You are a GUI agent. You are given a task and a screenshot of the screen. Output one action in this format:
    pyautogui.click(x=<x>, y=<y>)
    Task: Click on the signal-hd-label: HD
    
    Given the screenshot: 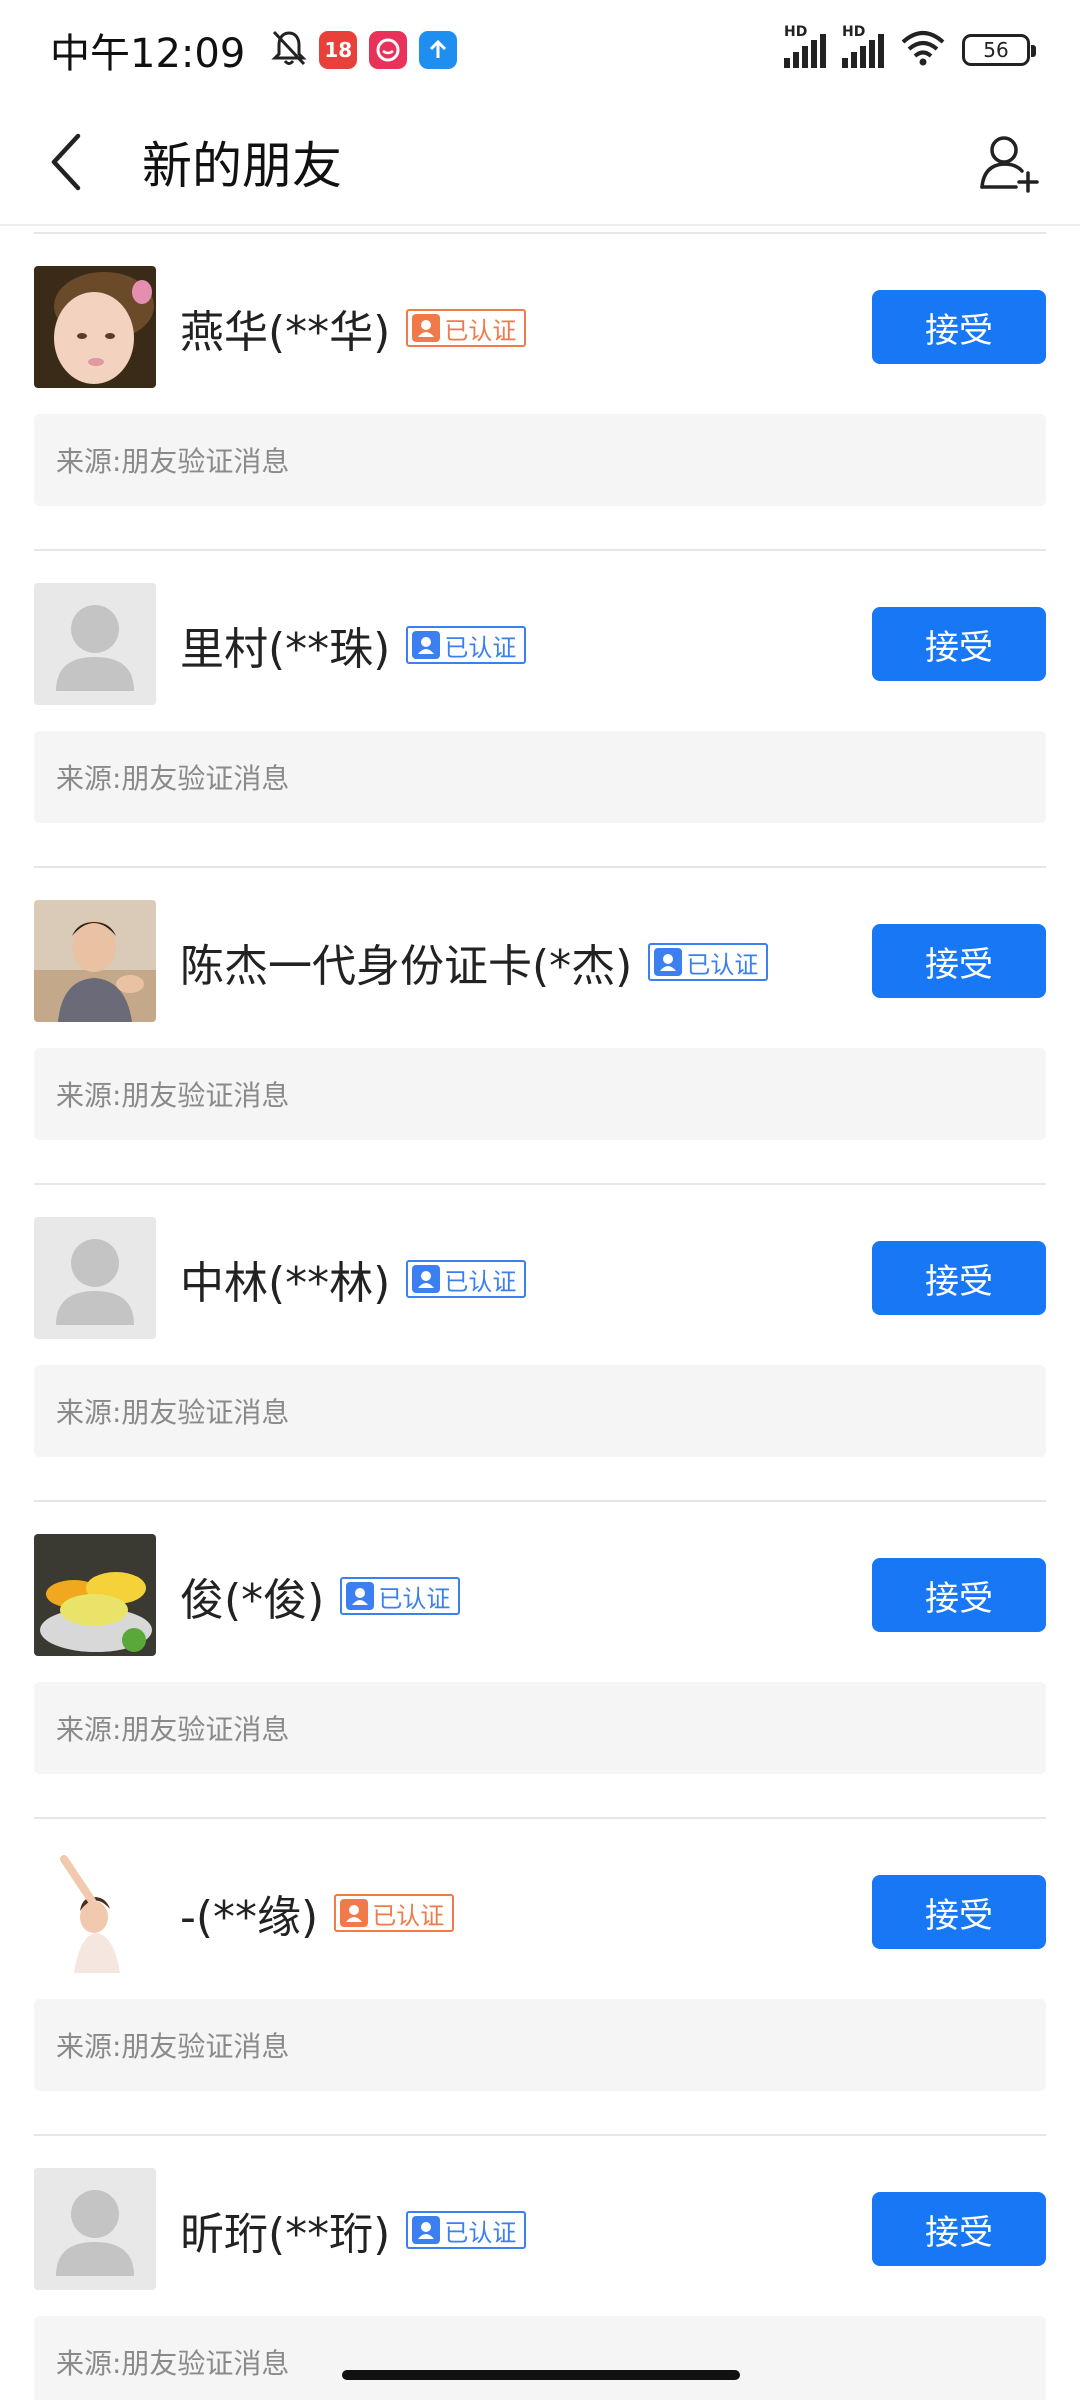 What is the action you would take?
    pyautogui.click(x=796, y=32)
    